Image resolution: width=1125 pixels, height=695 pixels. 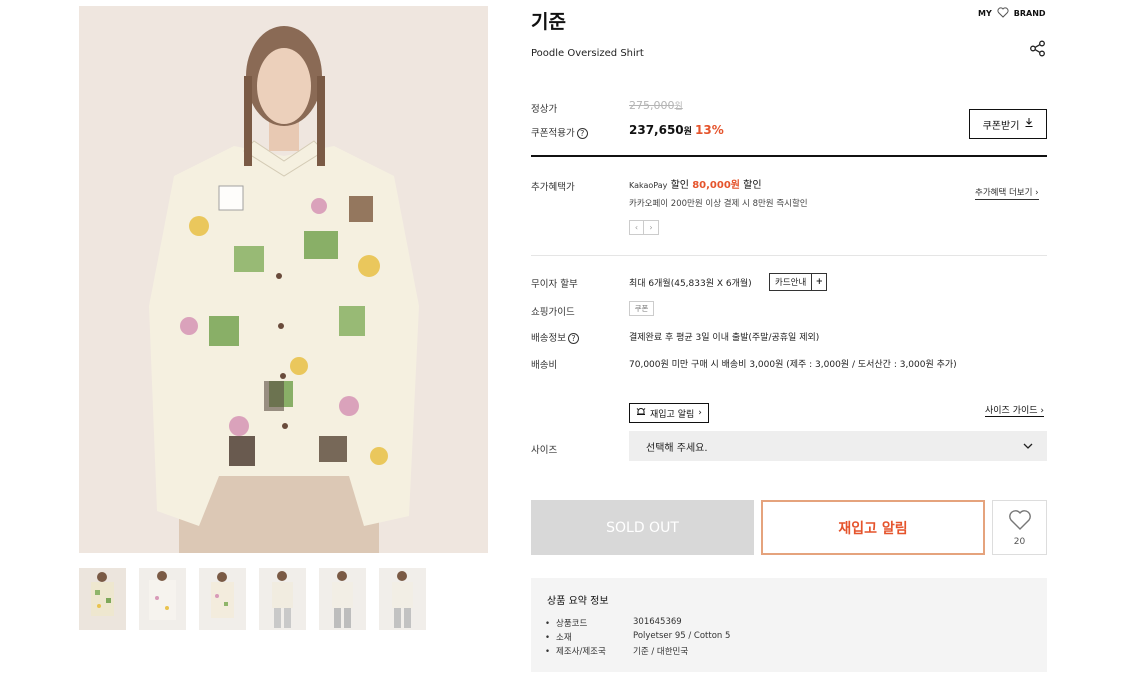 What do you see at coordinates (553, 312) in the screenshot?
I see `shopping-guide-label: 쇼핑가이드` at bounding box center [553, 312].